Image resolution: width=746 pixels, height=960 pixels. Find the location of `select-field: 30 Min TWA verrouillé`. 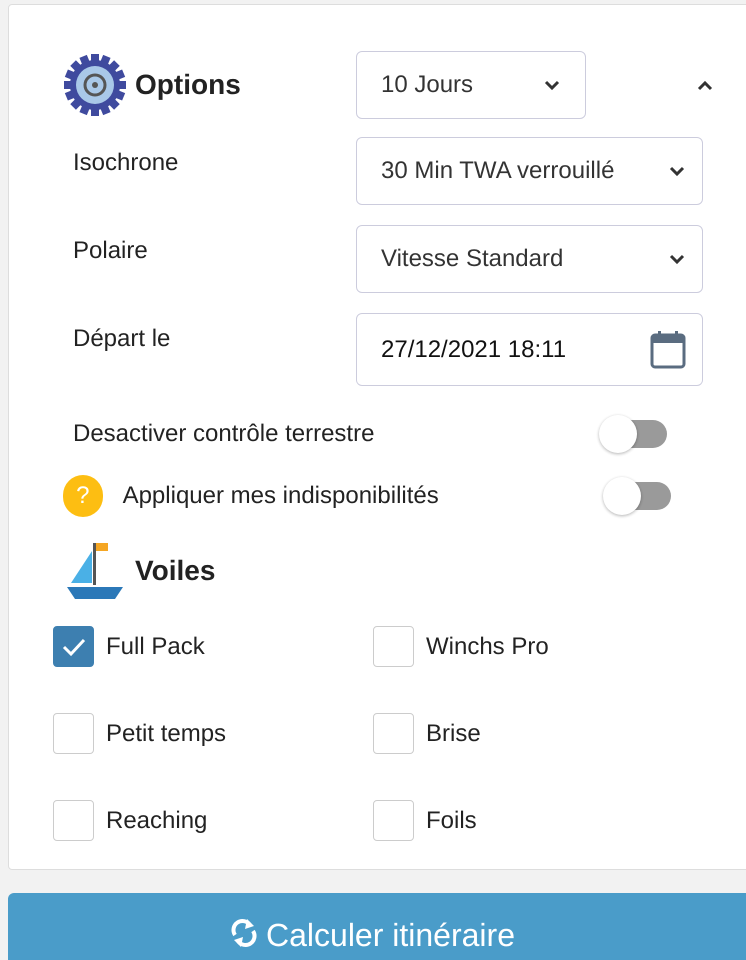

select-field: 30 Min TWA verrouillé is located at coordinates (529, 171).